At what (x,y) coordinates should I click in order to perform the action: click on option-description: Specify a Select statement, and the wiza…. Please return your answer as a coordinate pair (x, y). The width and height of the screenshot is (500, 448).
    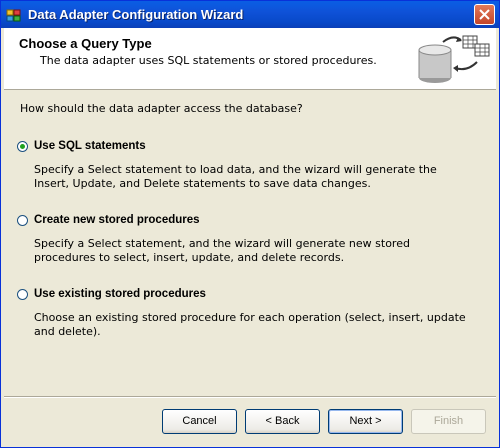
    Looking at the image, I should click on (222, 250).